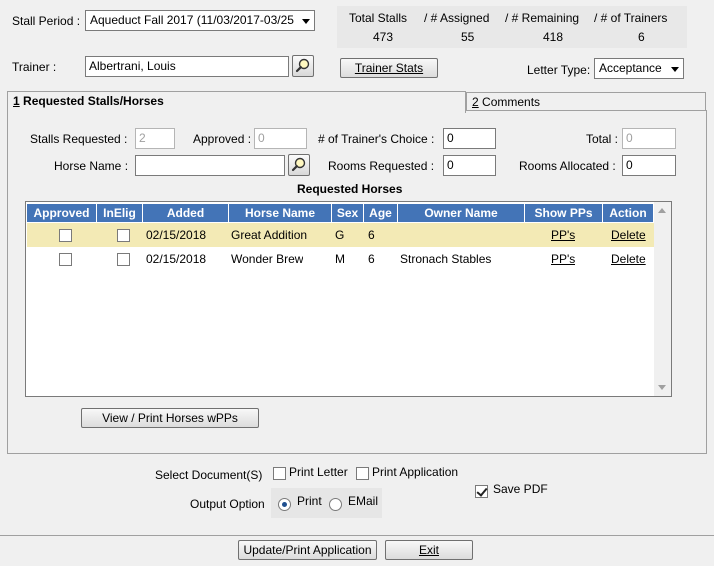 This screenshot has height=566, width=714. I want to click on trainer-search-button, so click(303, 66).